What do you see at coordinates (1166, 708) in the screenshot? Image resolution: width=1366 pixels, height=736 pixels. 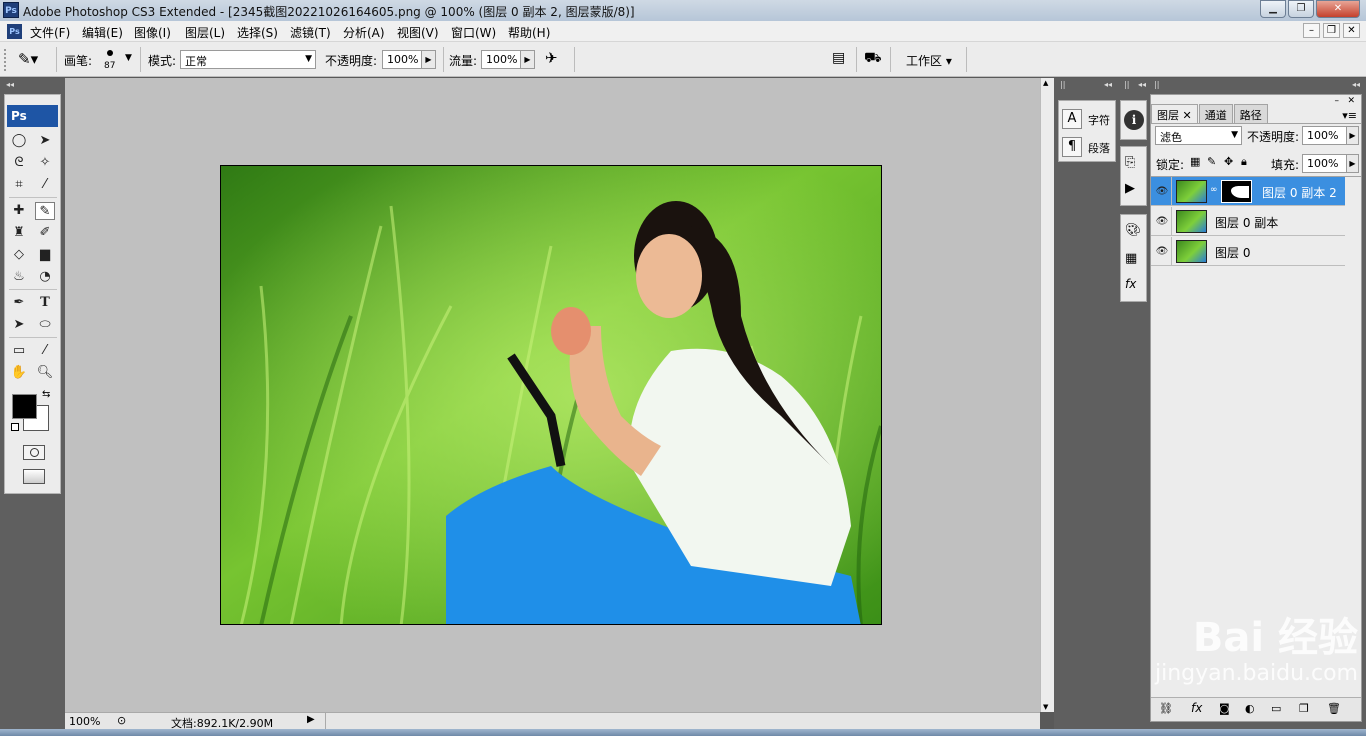 I see `link-layers-icon: ⛓` at bounding box center [1166, 708].